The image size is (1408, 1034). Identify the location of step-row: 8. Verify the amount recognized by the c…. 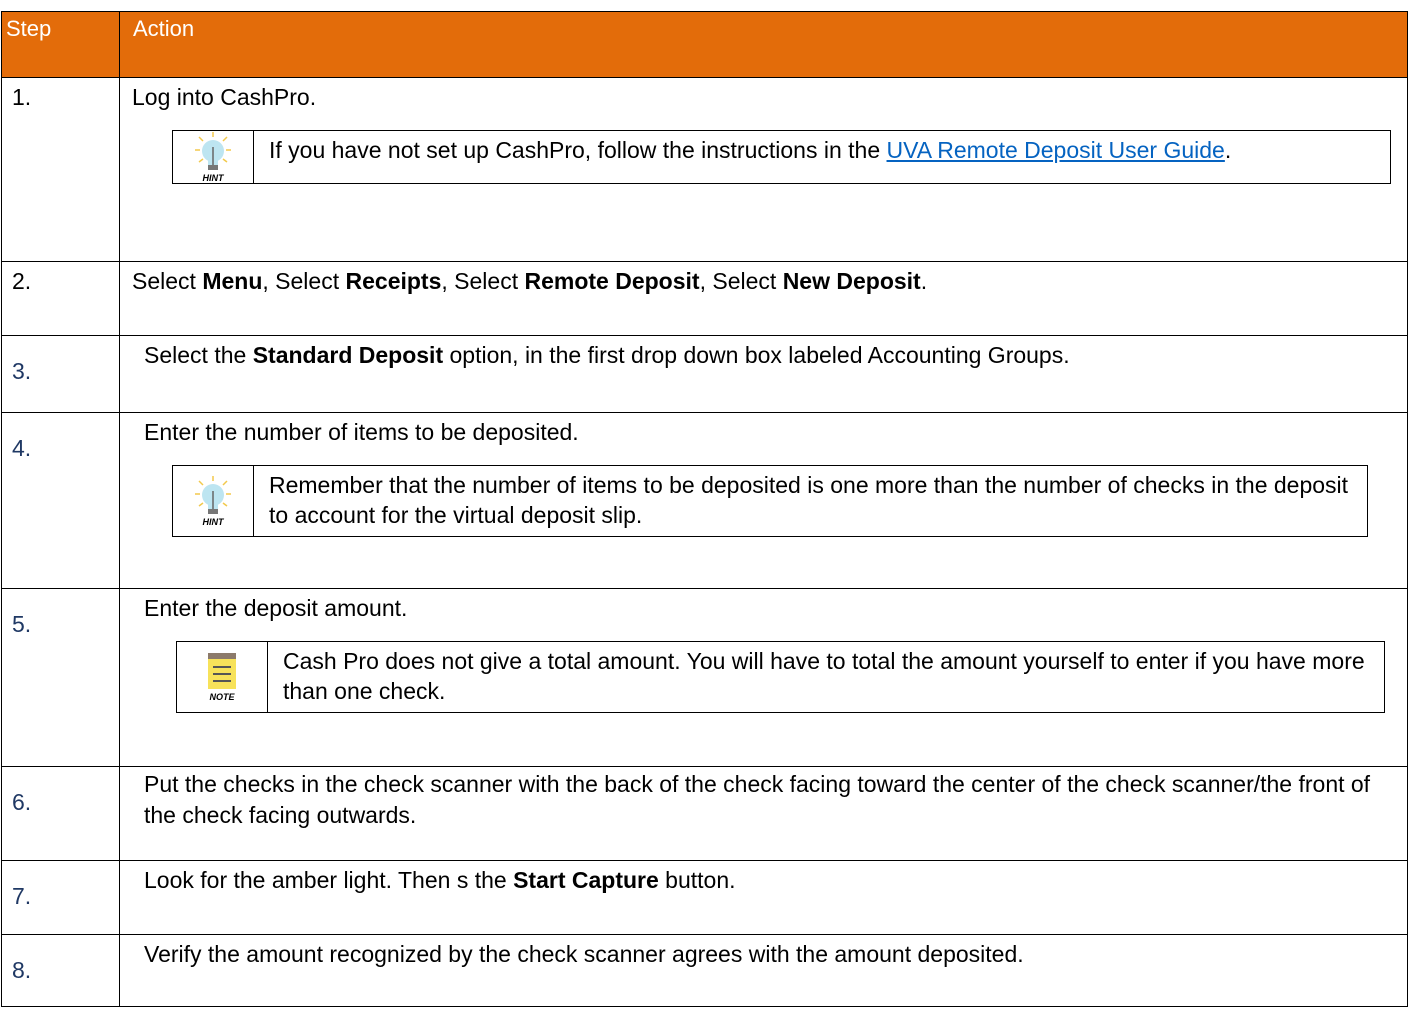
(704, 970).